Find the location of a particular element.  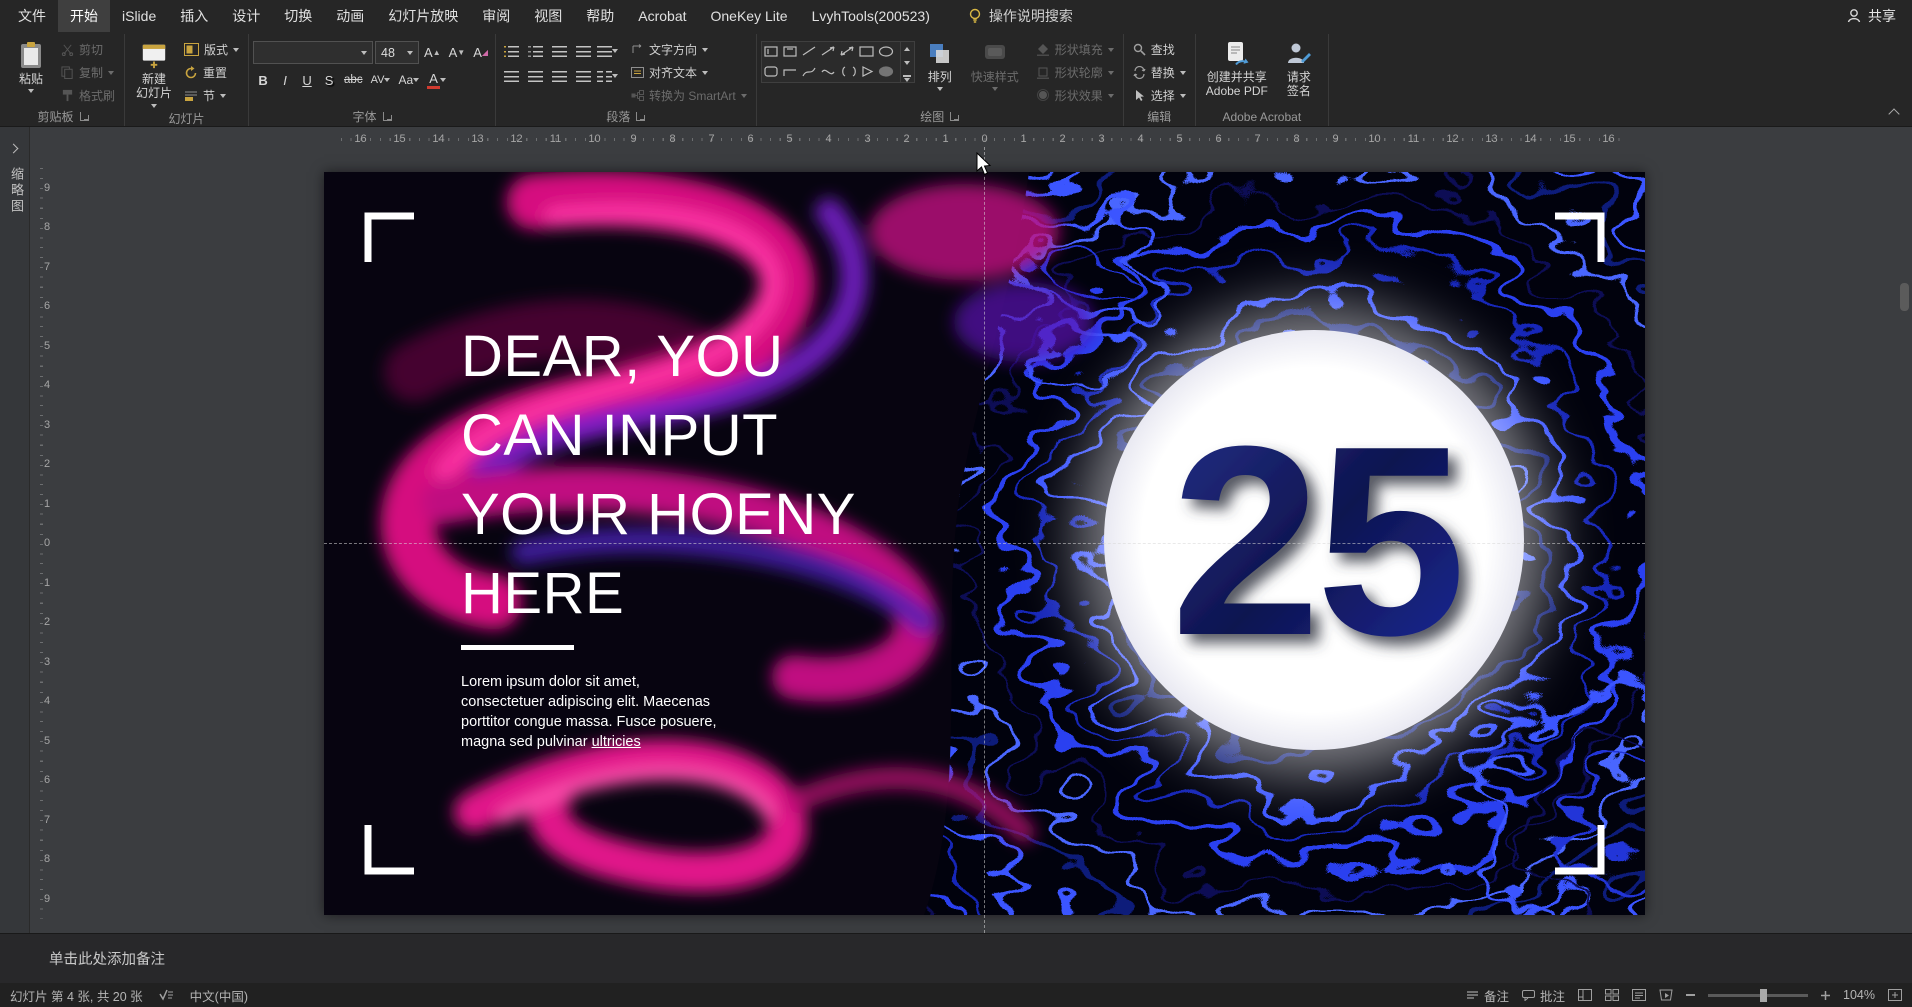

layout-button: 版式 is located at coordinates (211, 49).